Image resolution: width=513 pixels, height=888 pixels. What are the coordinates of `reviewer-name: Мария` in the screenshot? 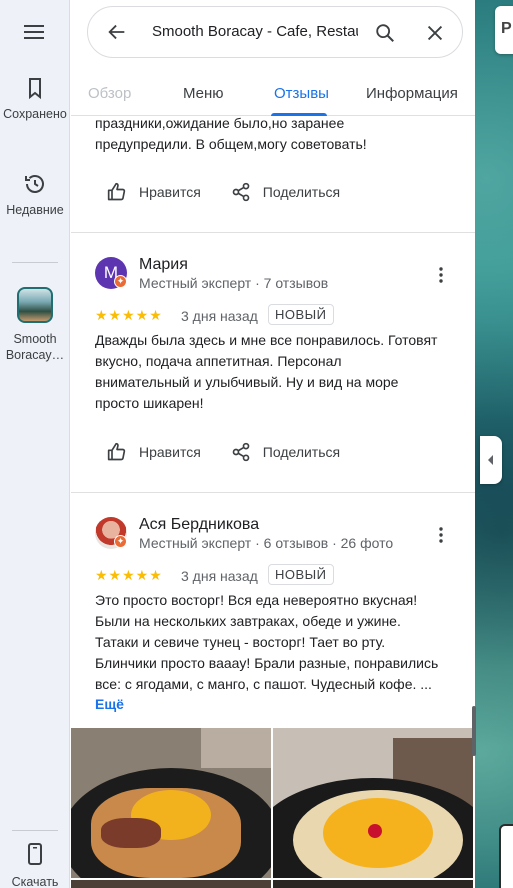 It's located at (163, 265).